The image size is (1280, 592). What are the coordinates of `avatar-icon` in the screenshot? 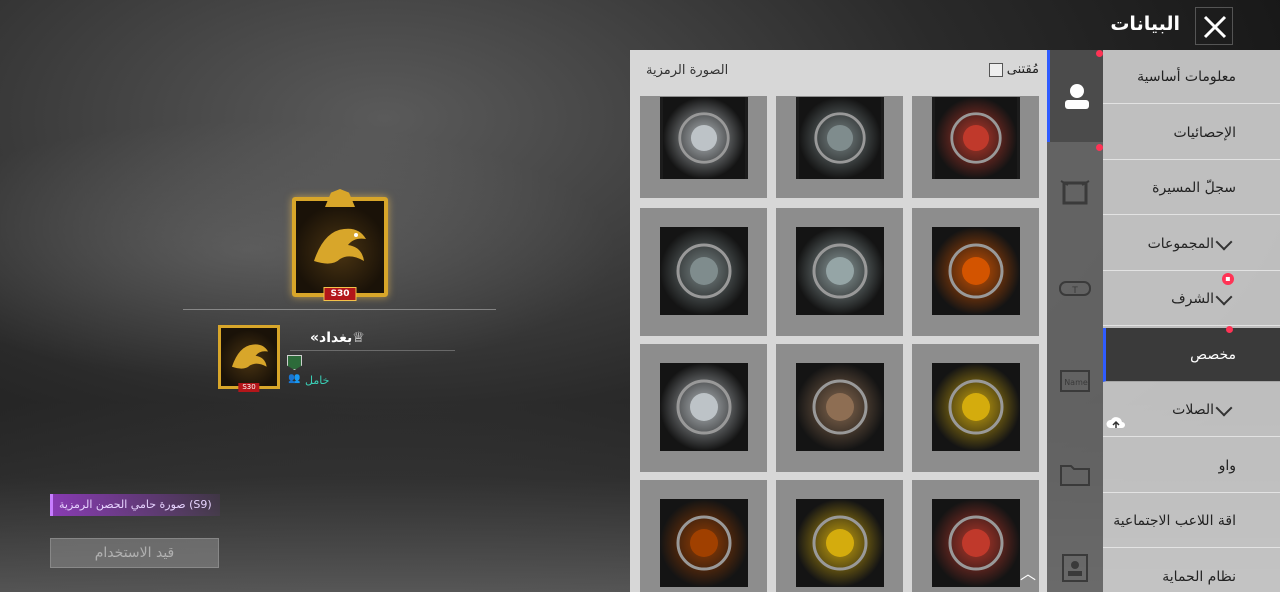 It's located at (1076, 96).